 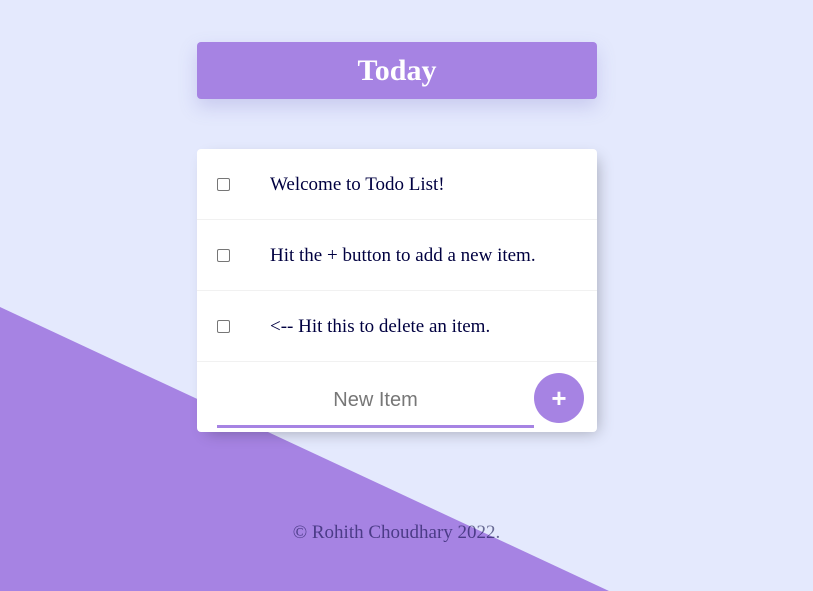 What do you see at coordinates (380, 326) in the screenshot?
I see `item-label: <-- Hit this to delete an item.` at bounding box center [380, 326].